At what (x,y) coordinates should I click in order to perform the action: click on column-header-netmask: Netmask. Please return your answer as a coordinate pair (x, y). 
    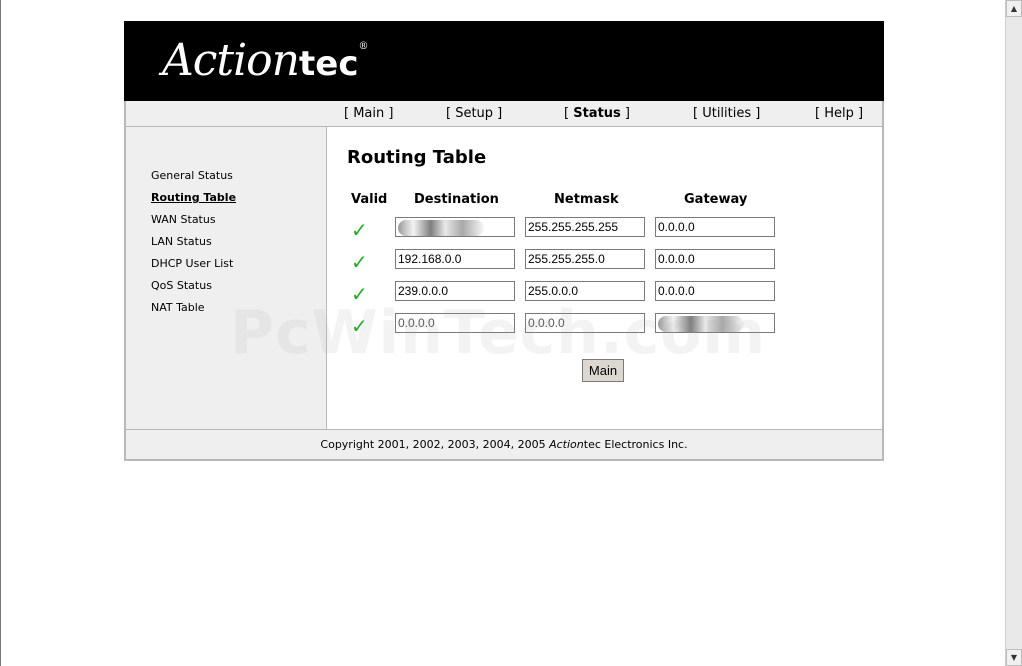
    Looking at the image, I should click on (586, 199).